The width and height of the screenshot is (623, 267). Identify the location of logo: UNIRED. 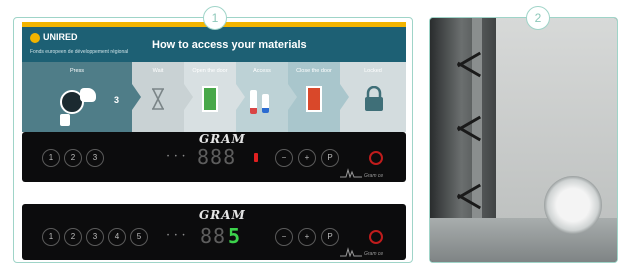
(54, 37).